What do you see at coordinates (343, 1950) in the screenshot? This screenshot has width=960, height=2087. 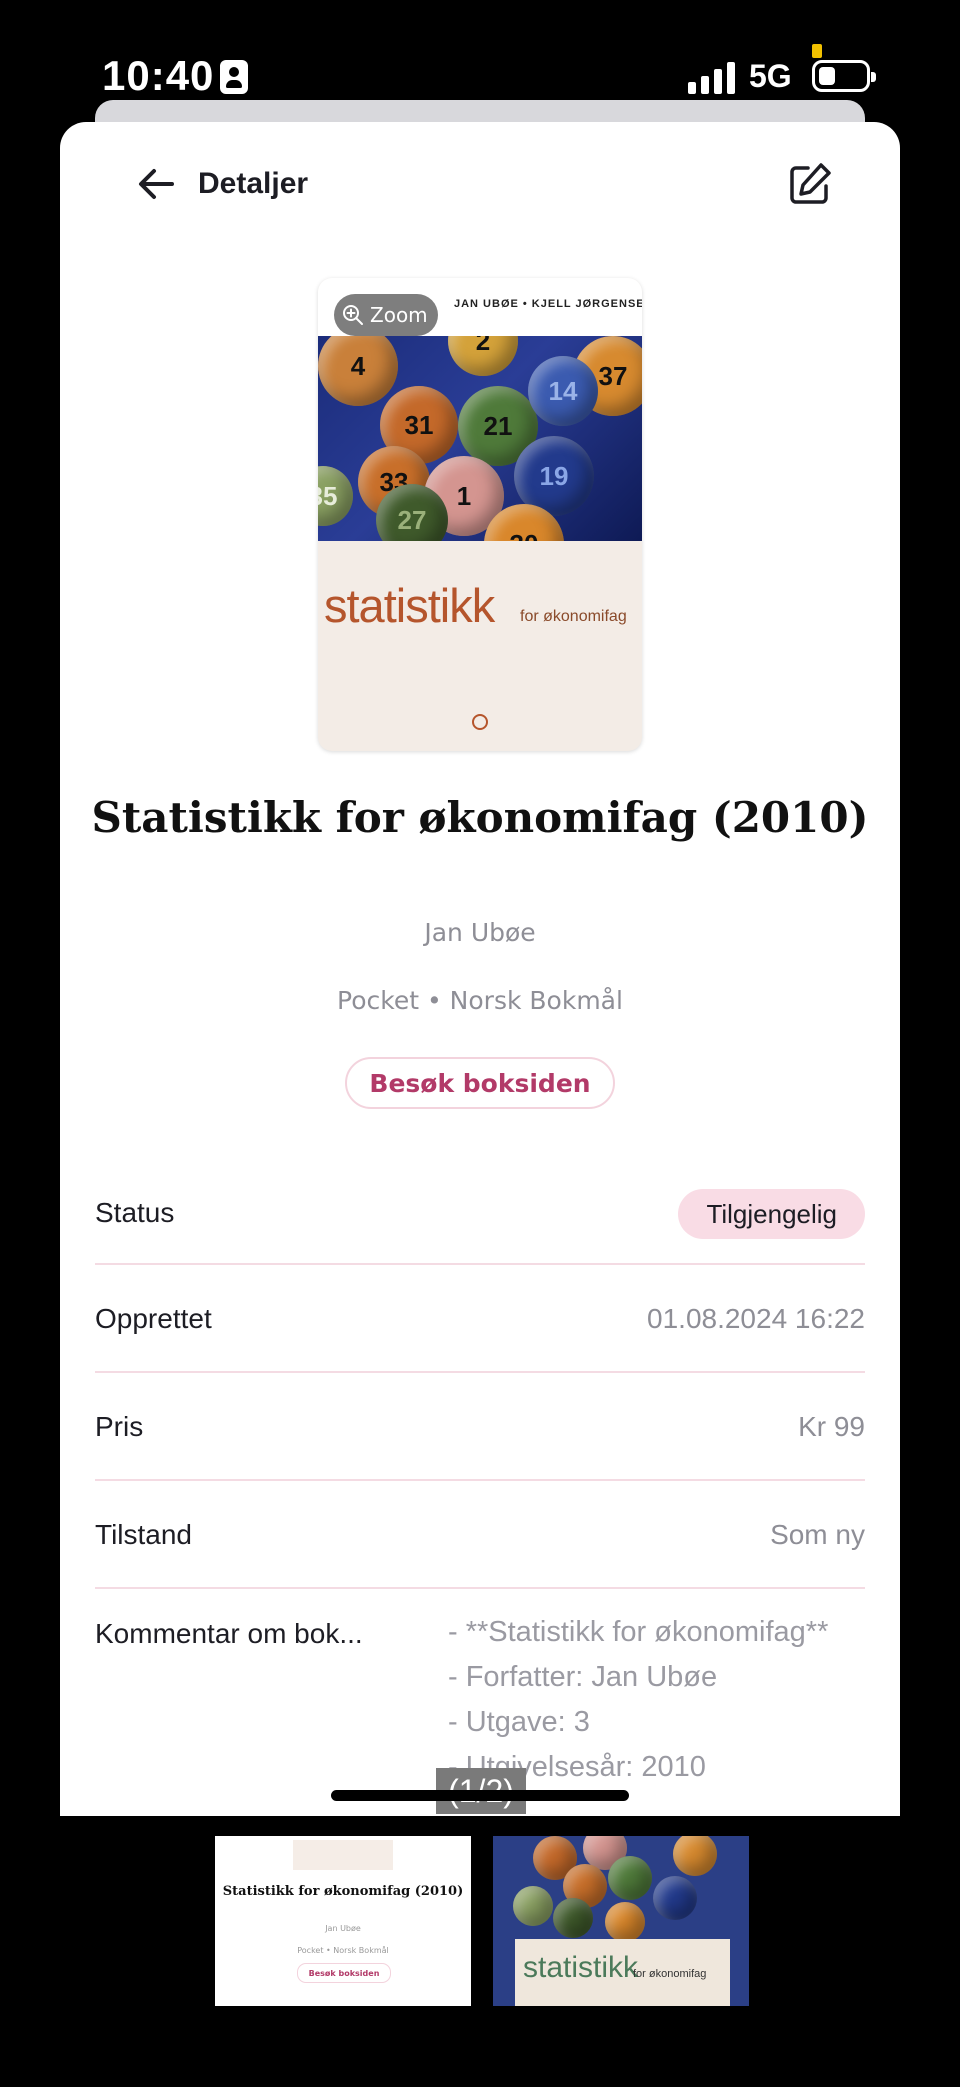 I see `thumbnail-format: Pocket • Norsk Bokmål` at bounding box center [343, 1950].